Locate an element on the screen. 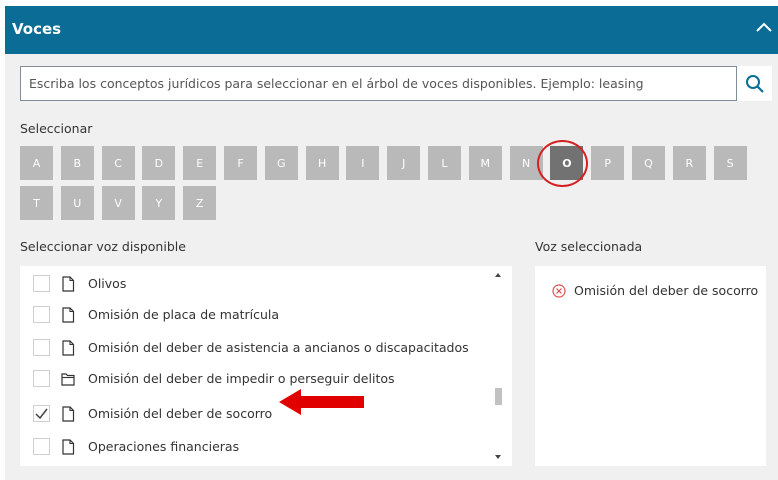 Image resolution: width=778 pixels, height=480 pixels. letter-f-button: F is located at coordinates (240, 163).